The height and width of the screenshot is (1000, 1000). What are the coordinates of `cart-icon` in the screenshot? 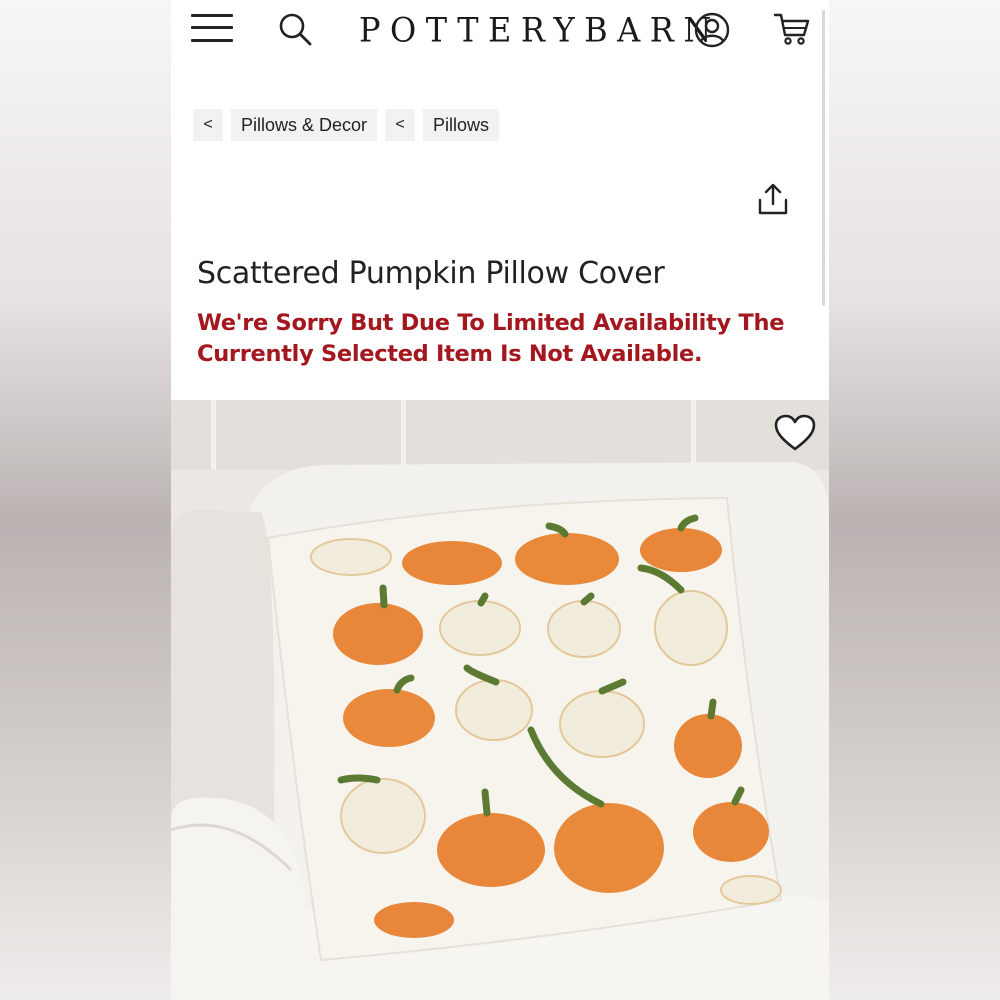 It's located at (792, 29).